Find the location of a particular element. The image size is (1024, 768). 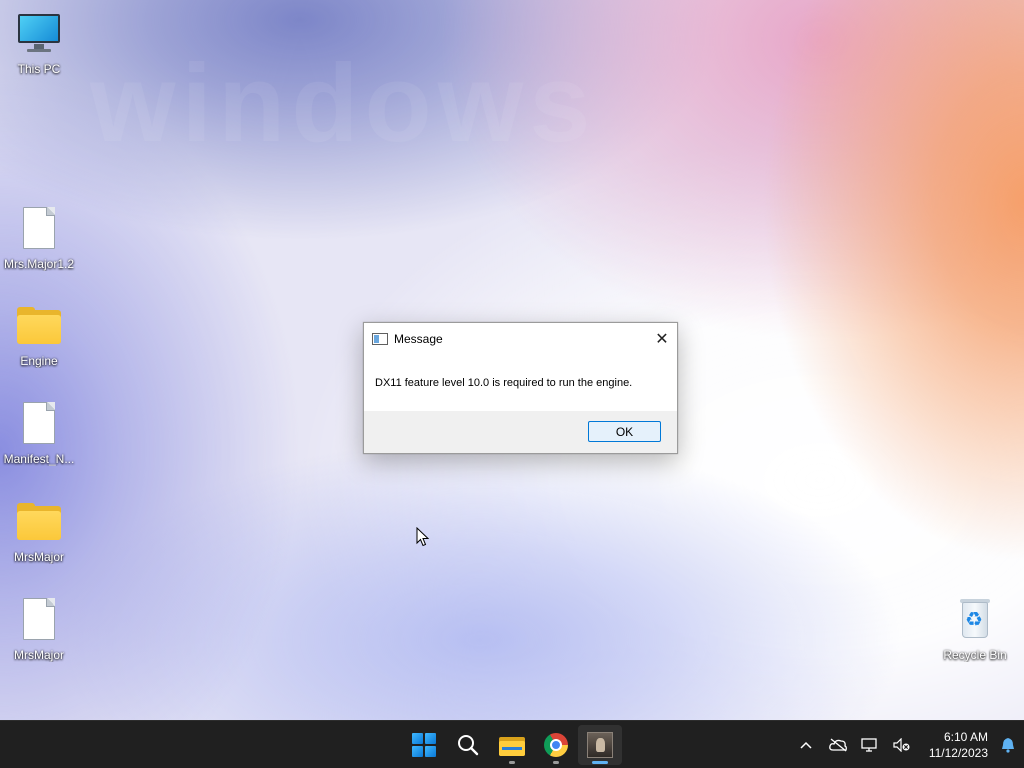

dialog-footer: OK is located at coordinates (520, 432).